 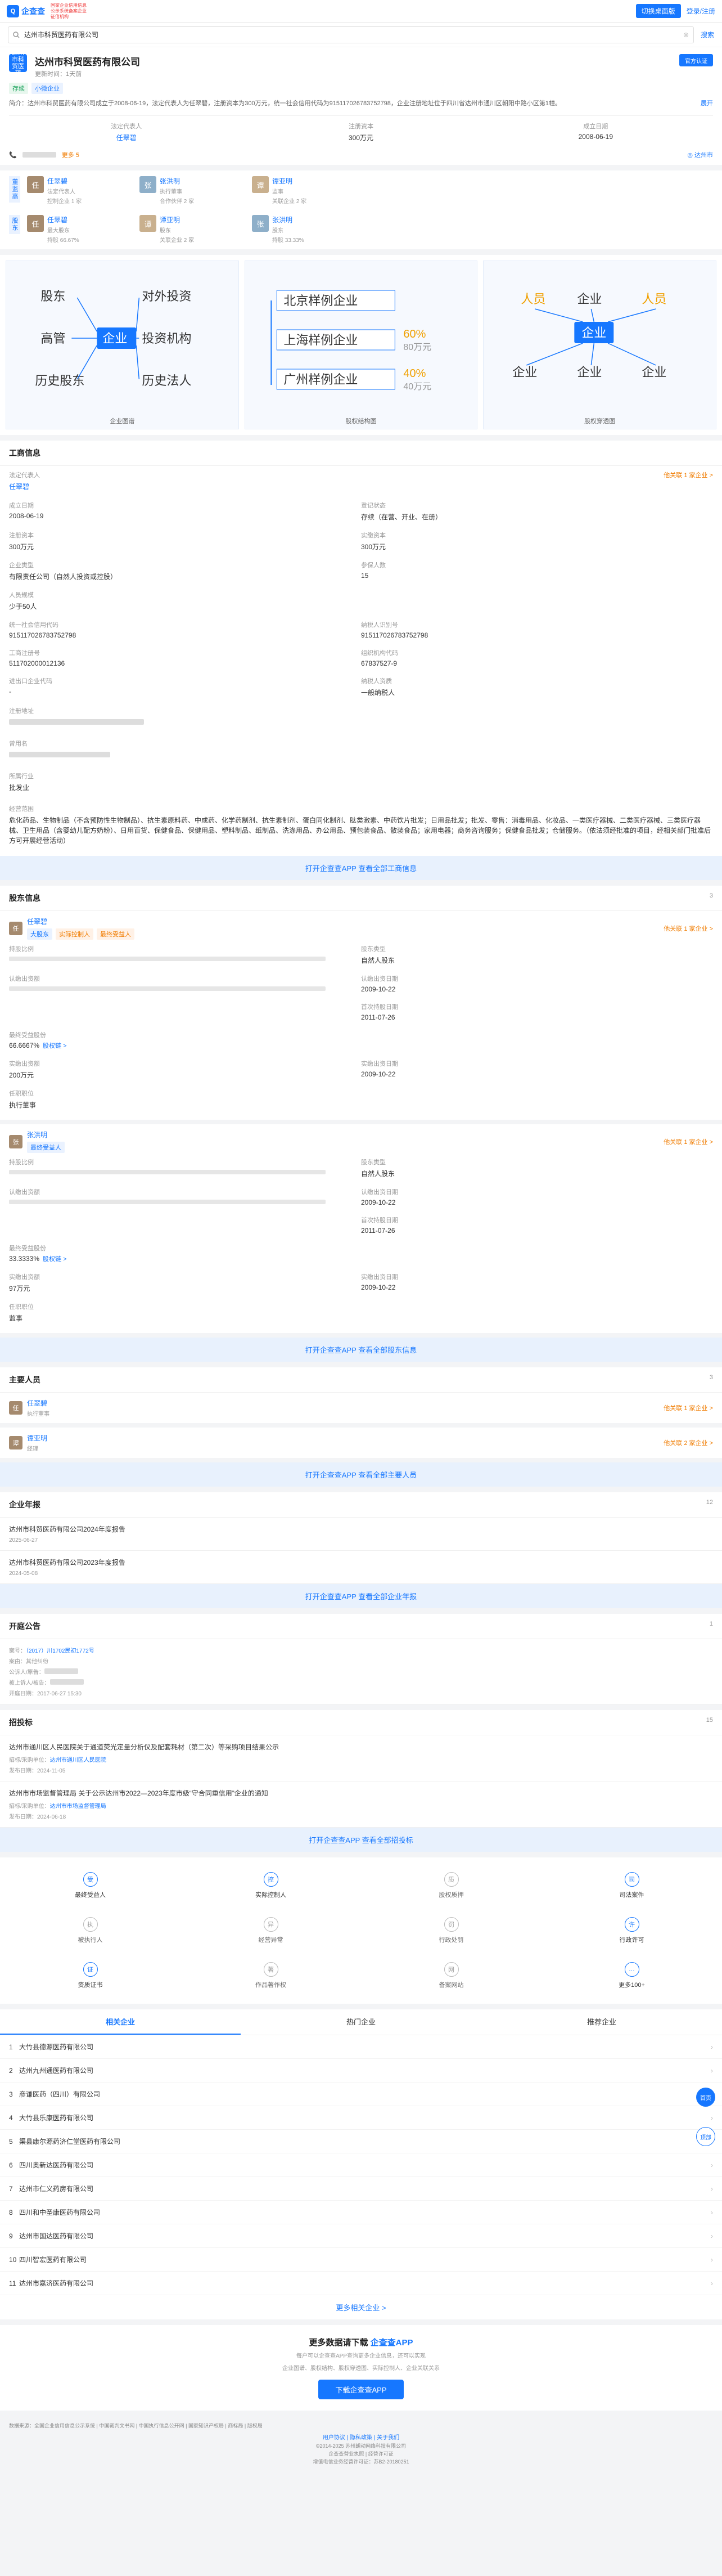 I want to click on row-number: 7, so click(x=11, y=2188).